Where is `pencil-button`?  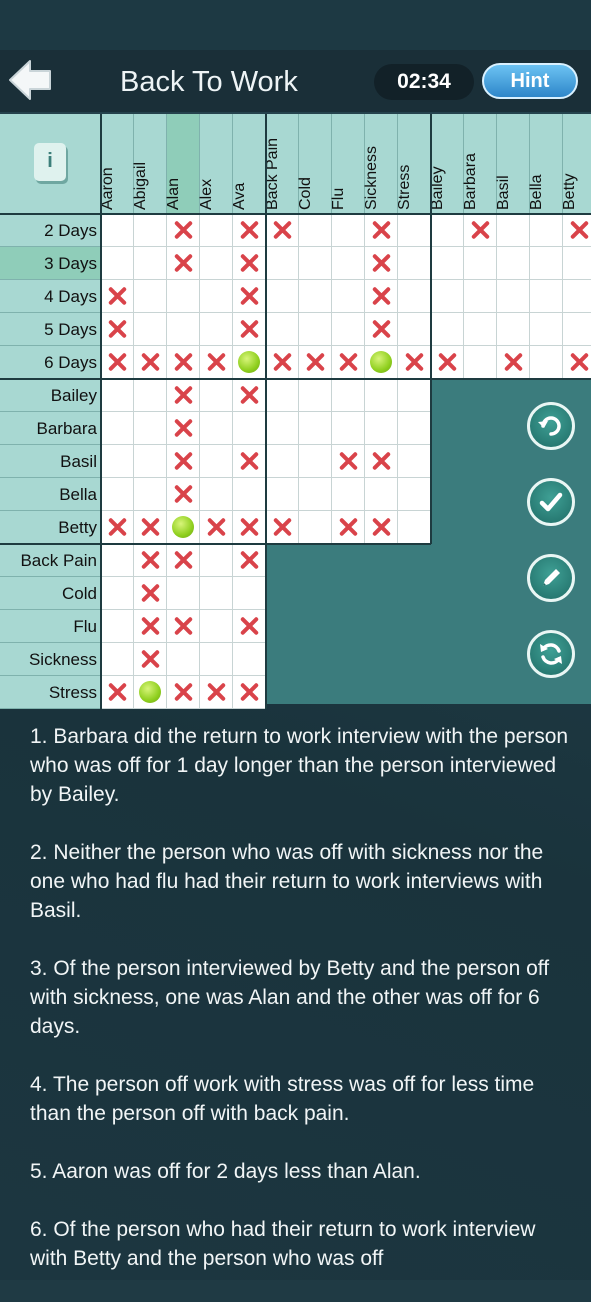 pencil-button is located at coordinates (551, 578).